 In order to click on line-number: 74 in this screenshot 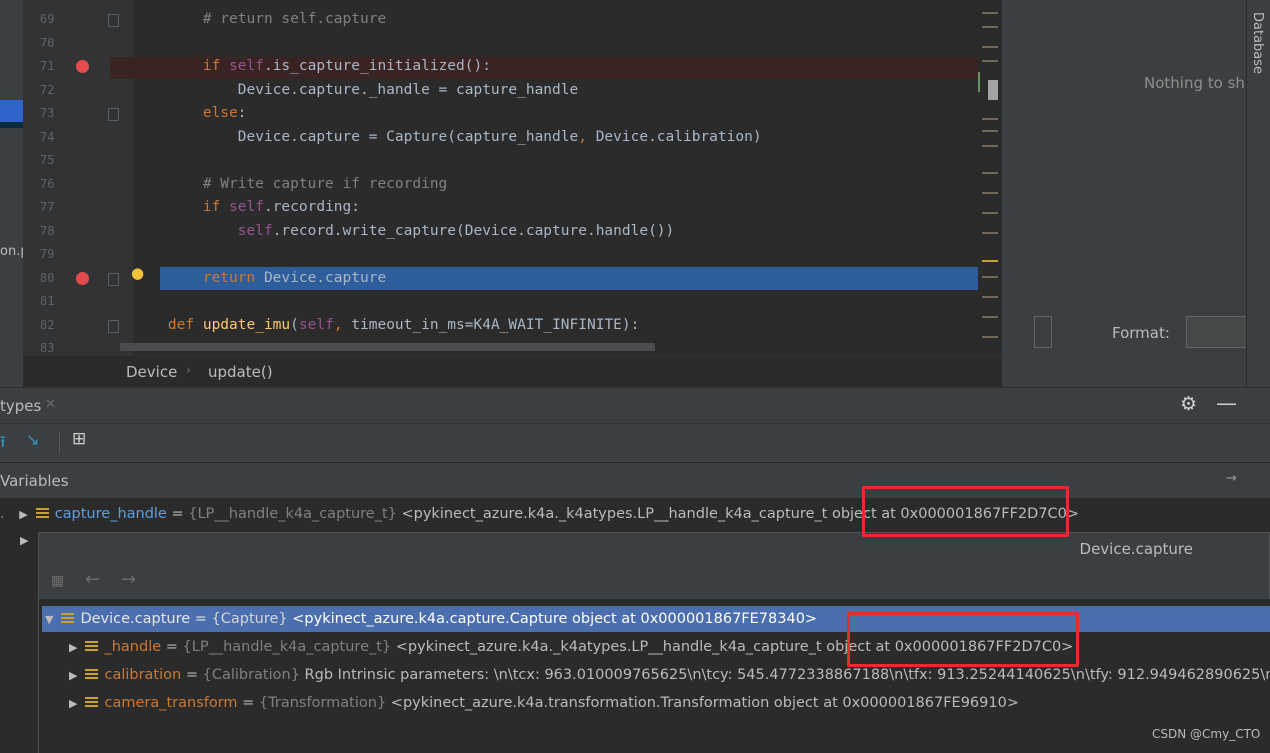, I will do `click(57, 137)`.